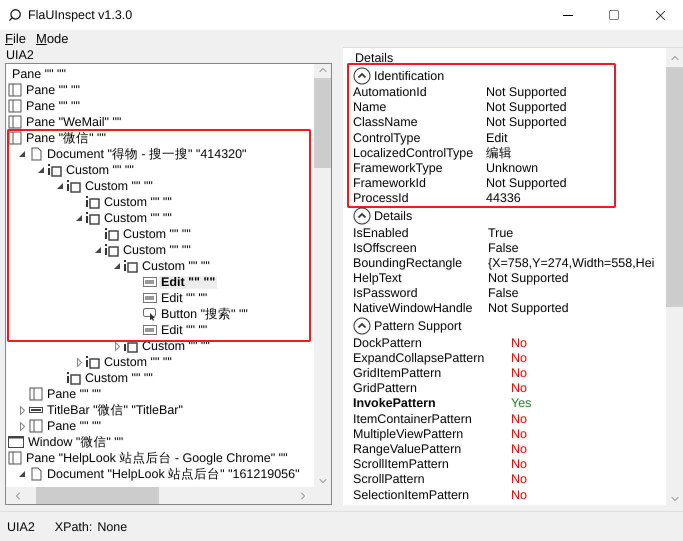 The height and width of the screenshot is (541, 683). I want to click on property-name: FrameworkType, so click(398, 168).